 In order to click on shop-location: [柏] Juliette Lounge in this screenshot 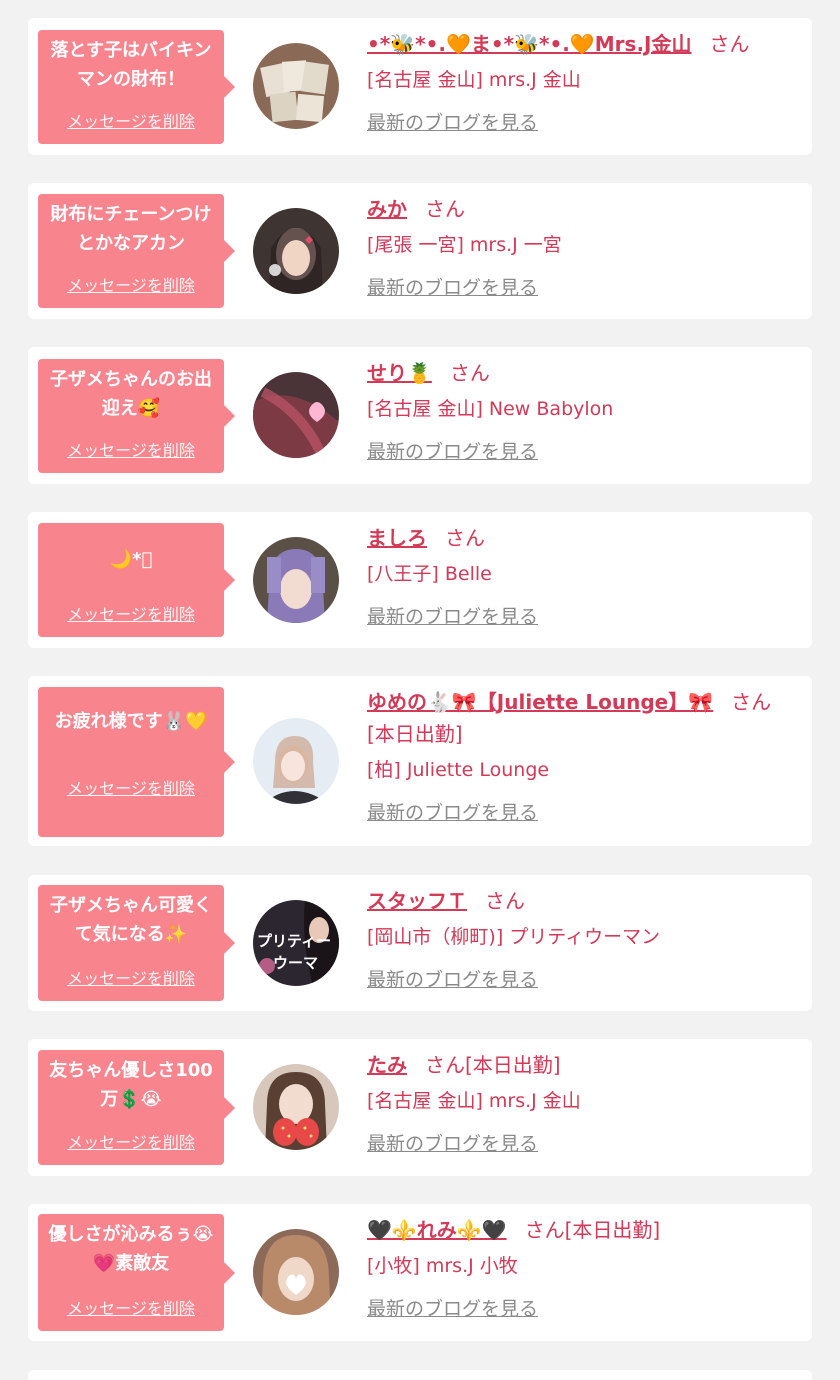, I will do `click(458, 770)`.